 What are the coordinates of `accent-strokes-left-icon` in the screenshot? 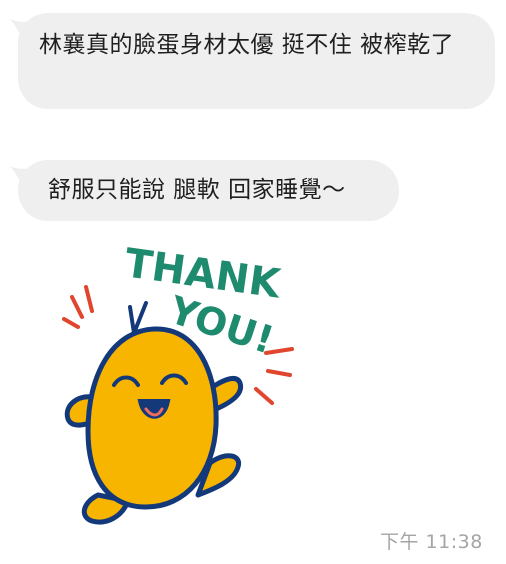 It's located at (78, 307).